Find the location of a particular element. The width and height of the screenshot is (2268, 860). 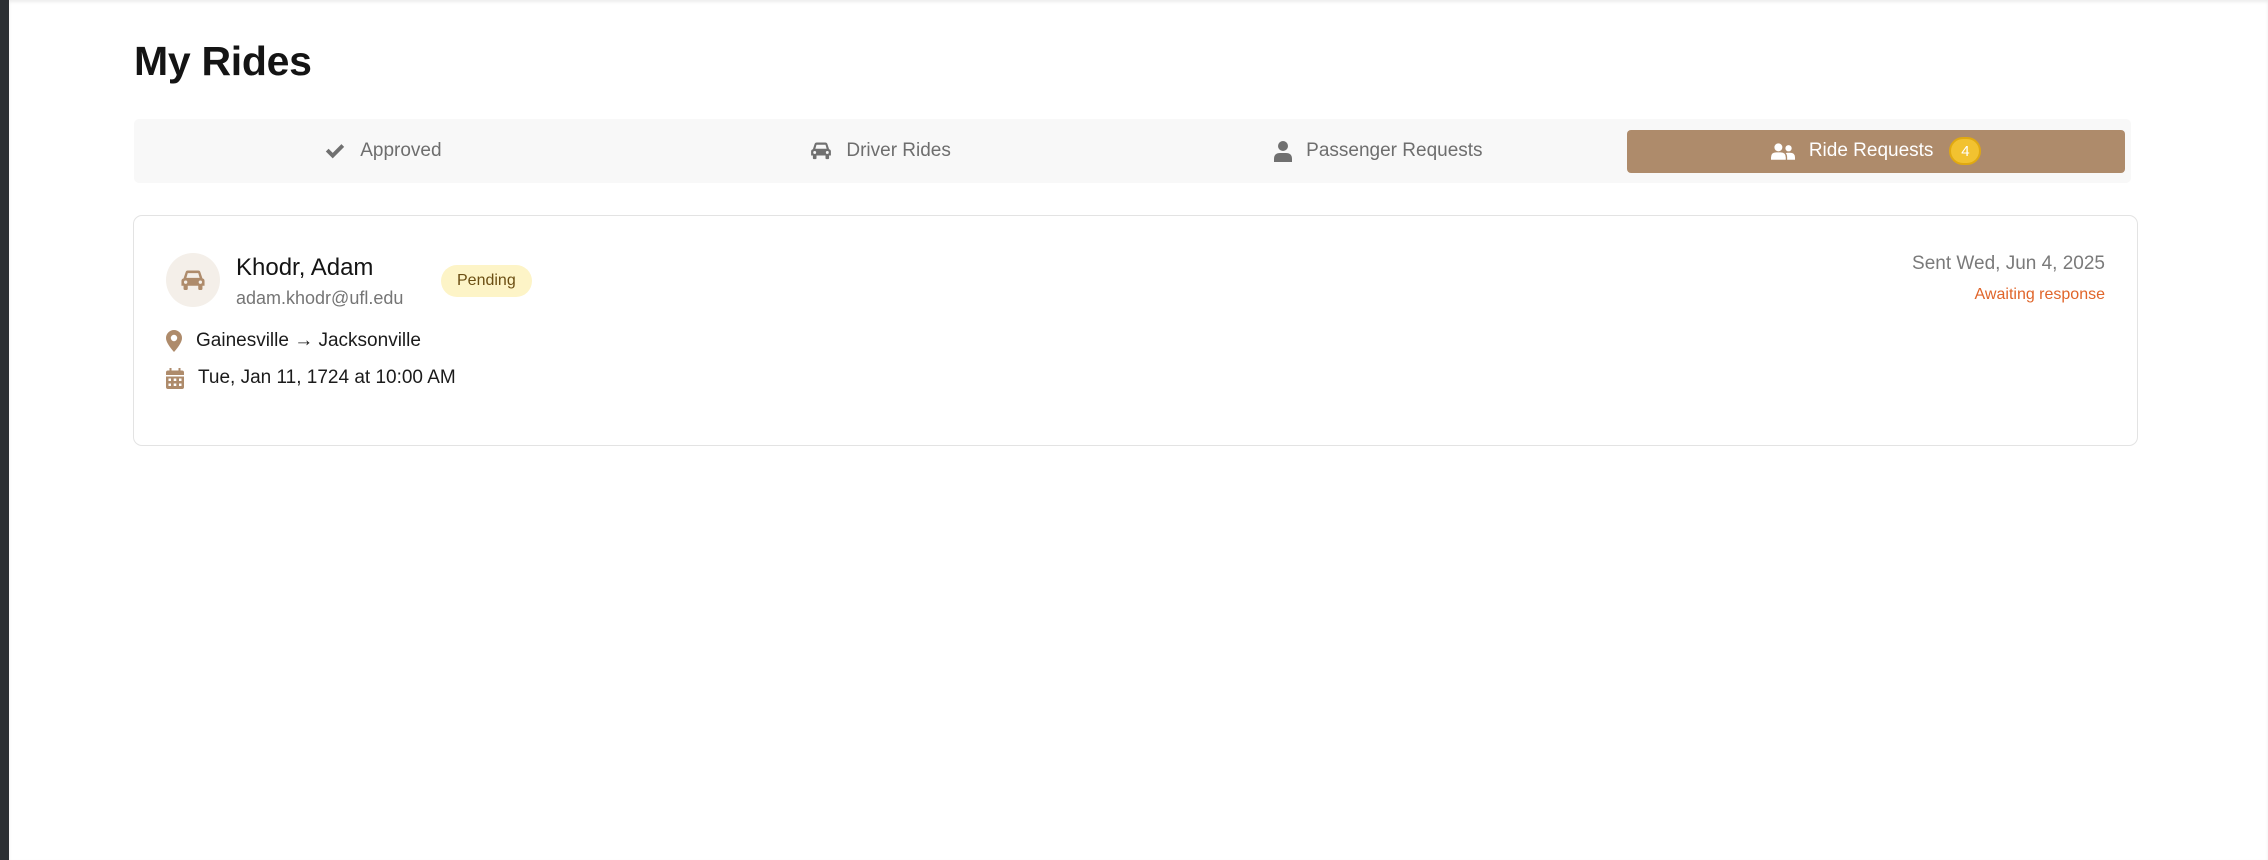

date-row: Tue, Jan 11, 1724 at 10:00 AM is located at coordinates (311, 378).